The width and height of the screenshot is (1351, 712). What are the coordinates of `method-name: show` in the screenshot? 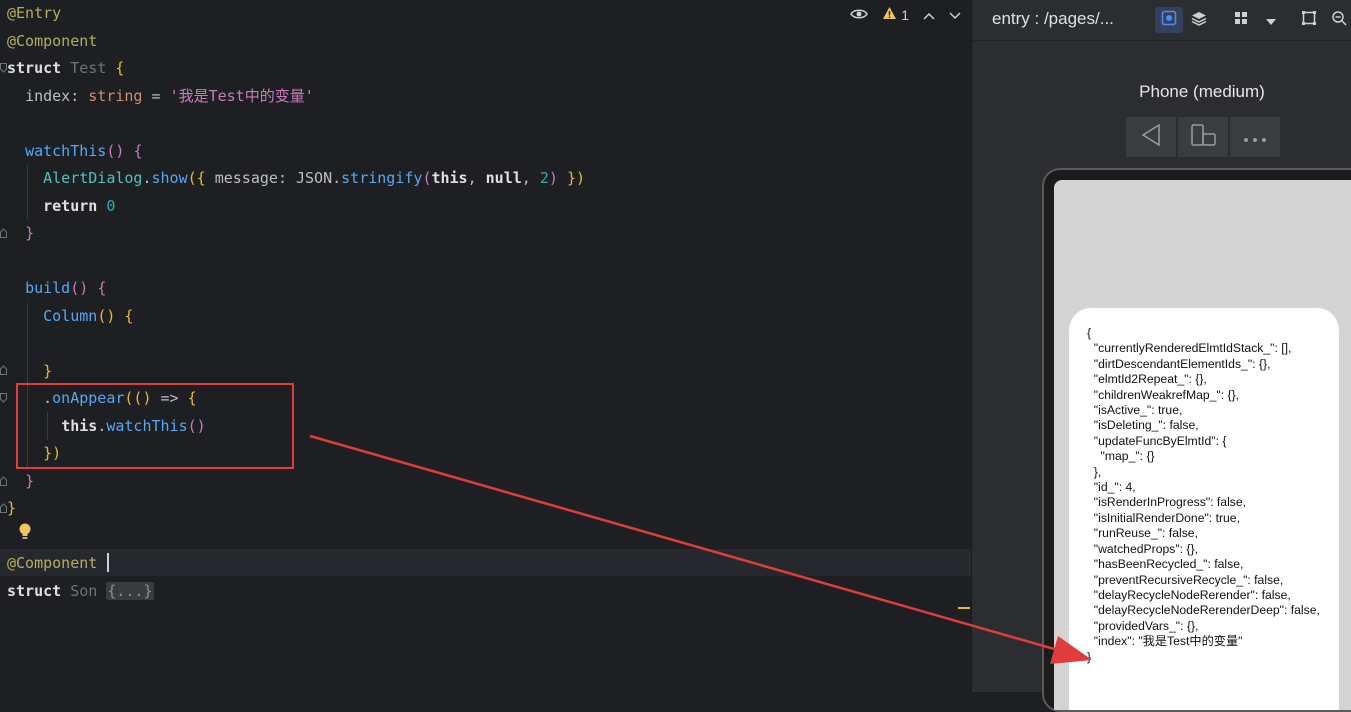 It's located at (169, 178).